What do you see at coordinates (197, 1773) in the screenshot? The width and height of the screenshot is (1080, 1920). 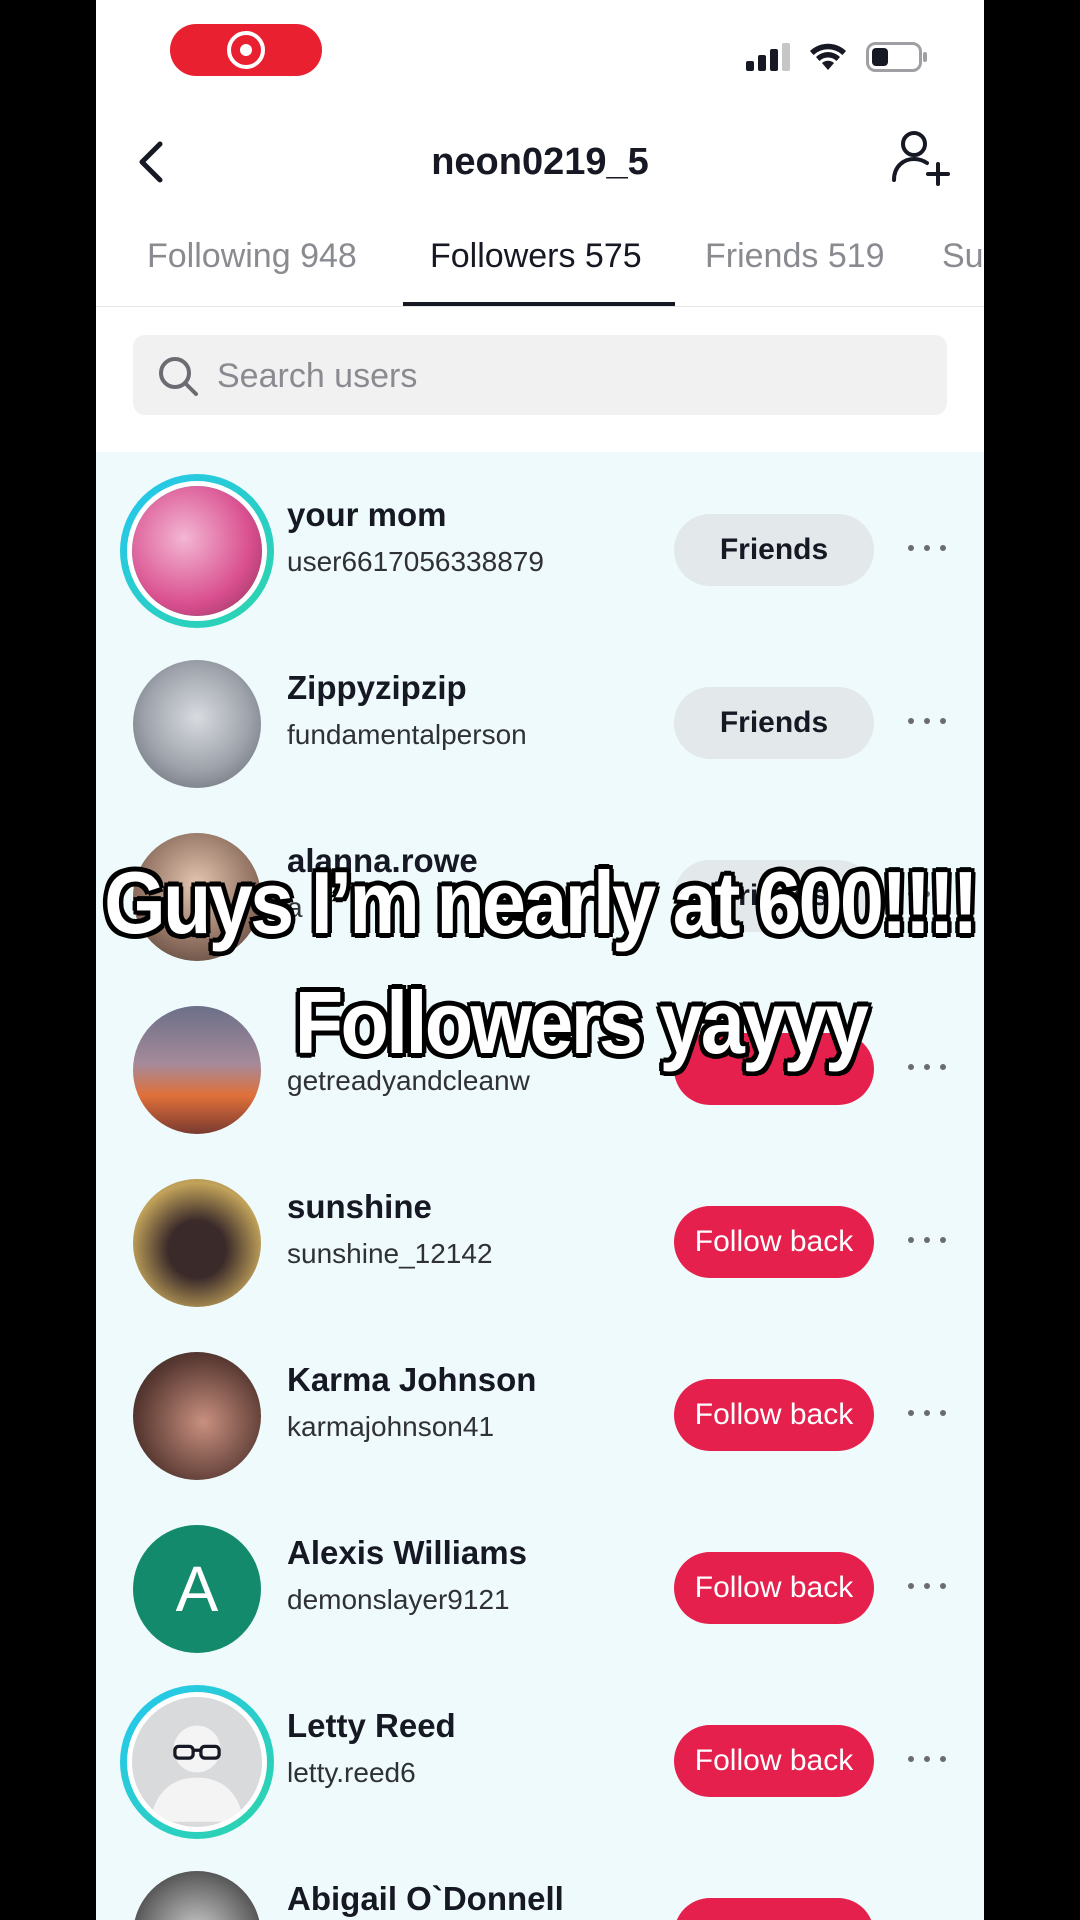 I see `default-avatar-icon` at bounding box center [197, 1773].